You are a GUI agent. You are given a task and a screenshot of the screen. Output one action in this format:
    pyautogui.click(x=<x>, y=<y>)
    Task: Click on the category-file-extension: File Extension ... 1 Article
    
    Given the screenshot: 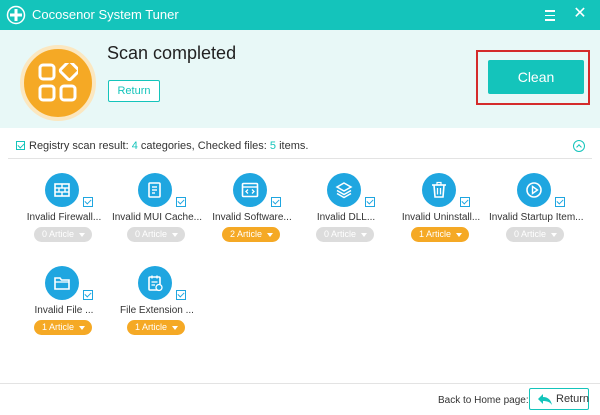 What is the action you would take?
    pyautogui.click(x=157, y=306)
    